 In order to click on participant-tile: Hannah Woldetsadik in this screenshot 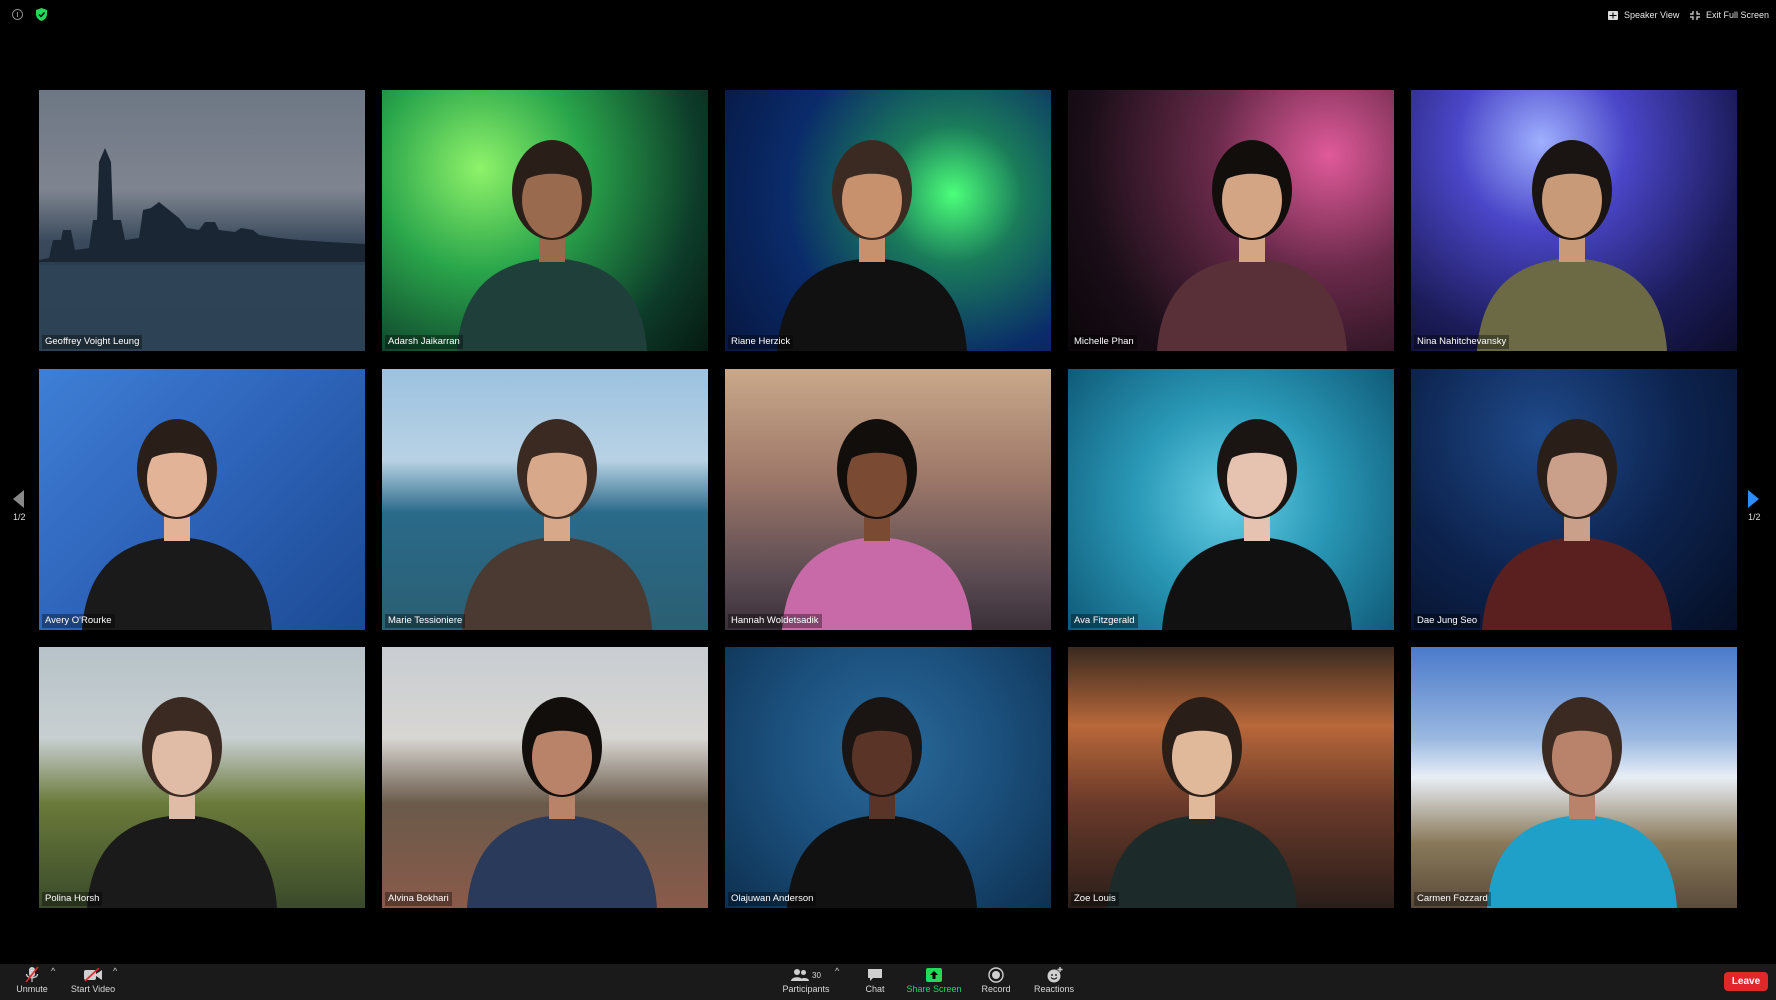, I will do `click(888, 499)`.